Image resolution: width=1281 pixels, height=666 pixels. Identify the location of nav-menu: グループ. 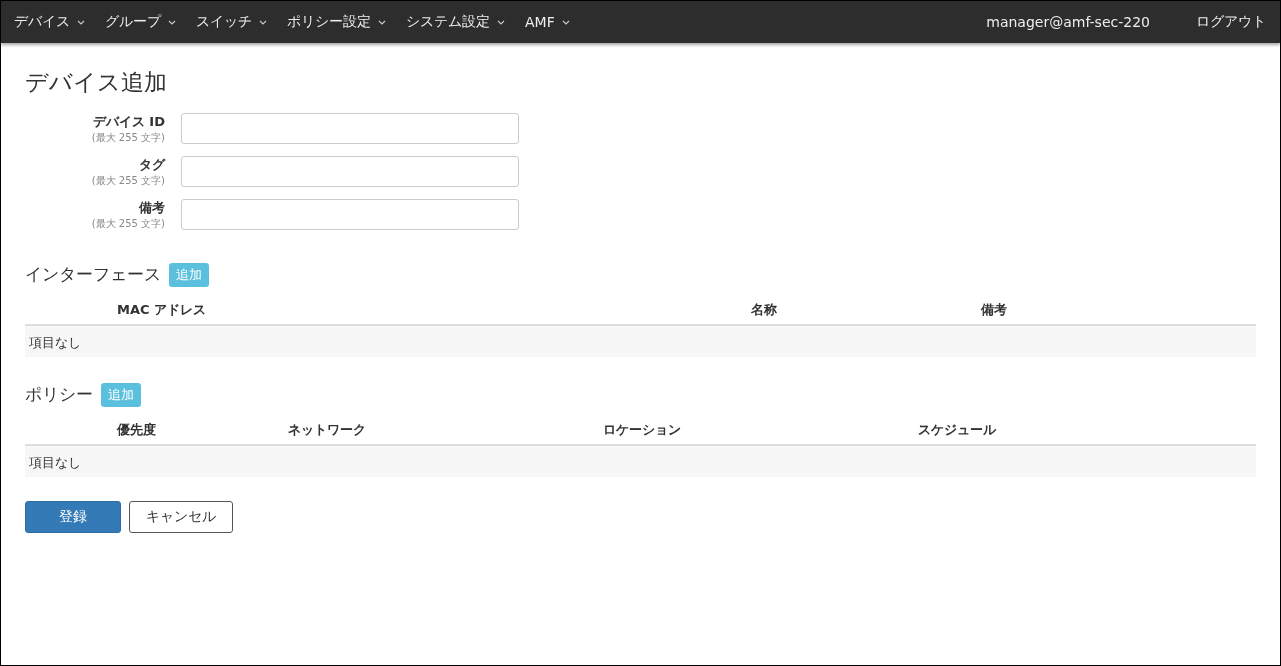
(140, 22).